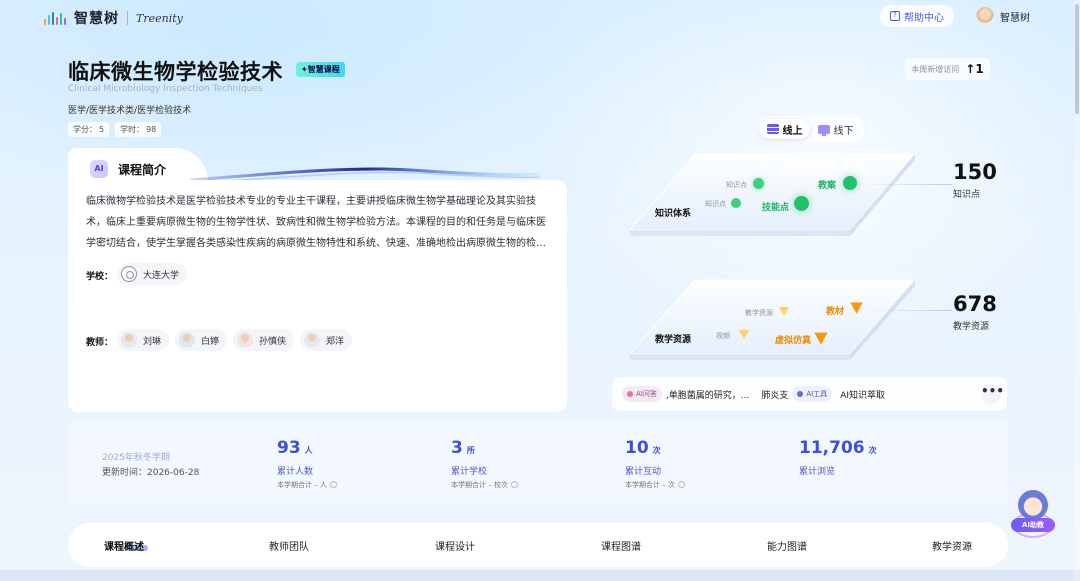 The width and height of the screenshot is (1080, 581). What do you see at coordinates (161, 275) in the screenshot?
I see `school-name: 大连大学` at bounding box center [161, 275].